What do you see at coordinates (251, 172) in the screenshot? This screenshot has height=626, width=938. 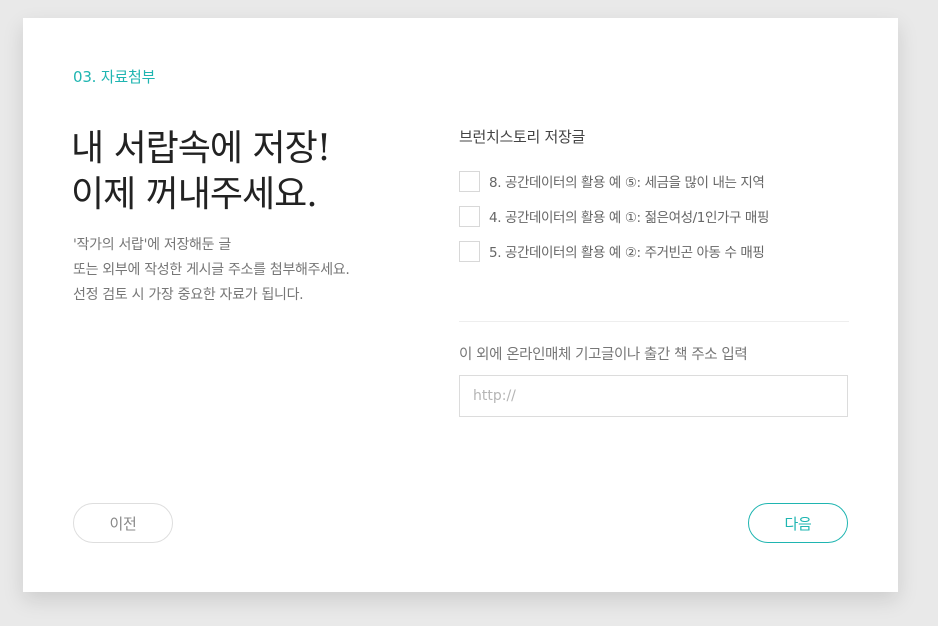 I see `page-title: 내 서랍속에 저장! 이제 꺼내주세요.` at bounding box center [251, 172].